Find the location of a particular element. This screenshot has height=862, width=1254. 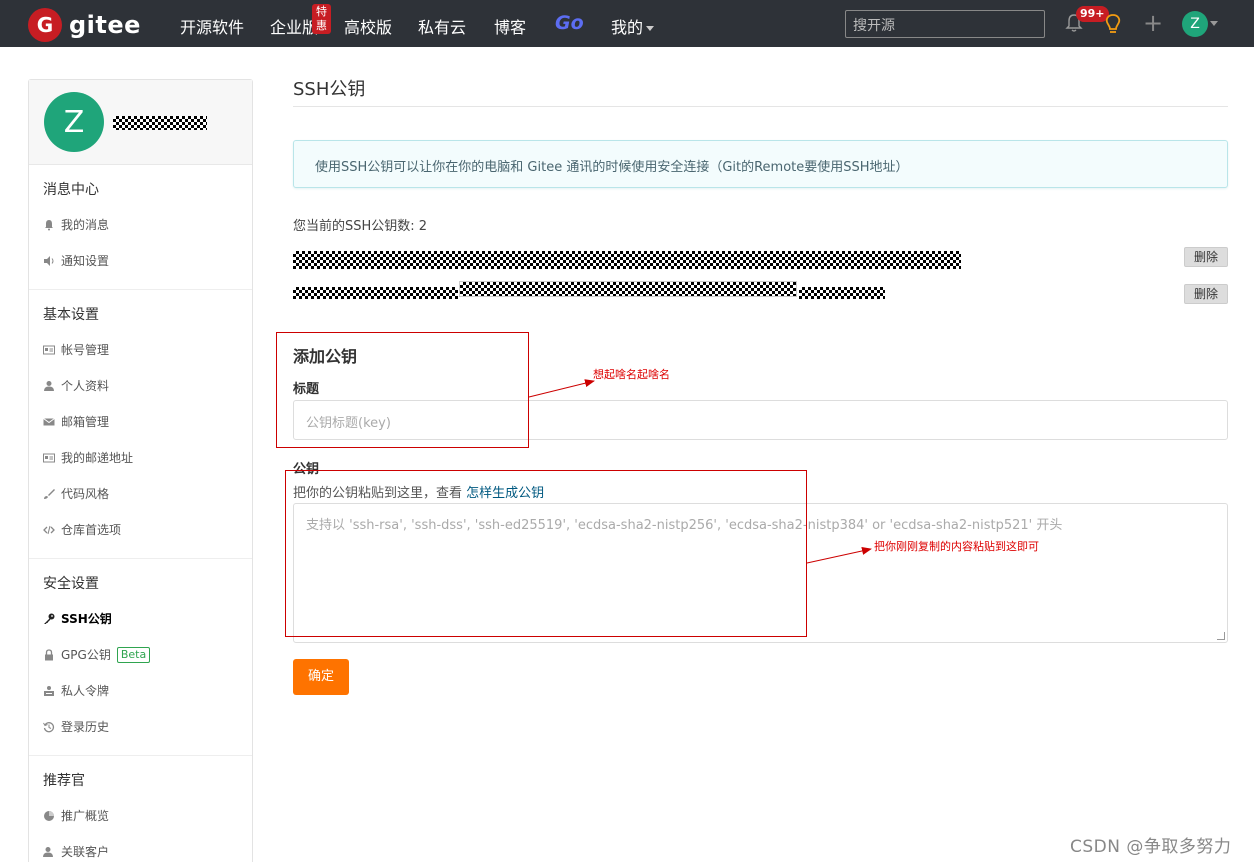

logo-text: gitee is located at coordinates (105, 25).